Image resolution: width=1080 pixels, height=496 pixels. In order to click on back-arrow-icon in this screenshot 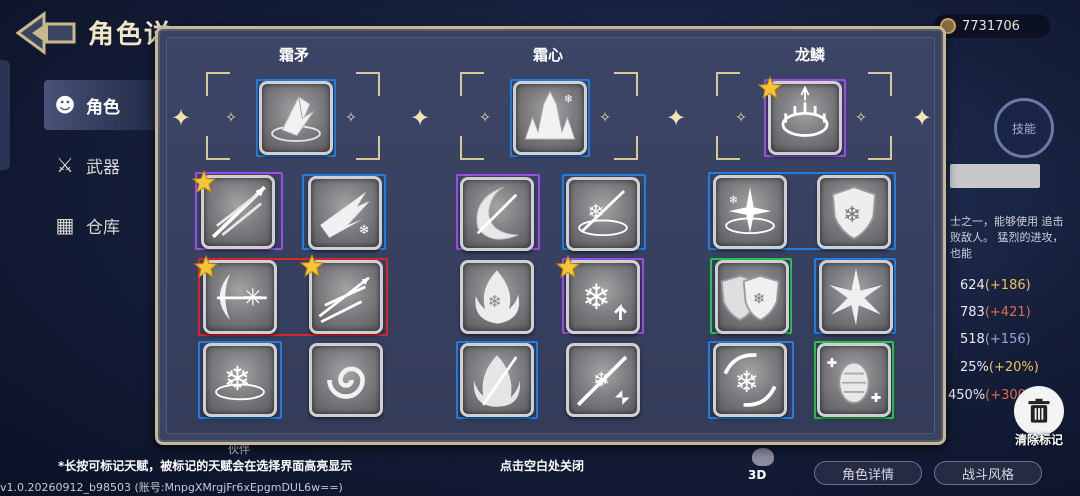, I will do `click(45, 33)`.